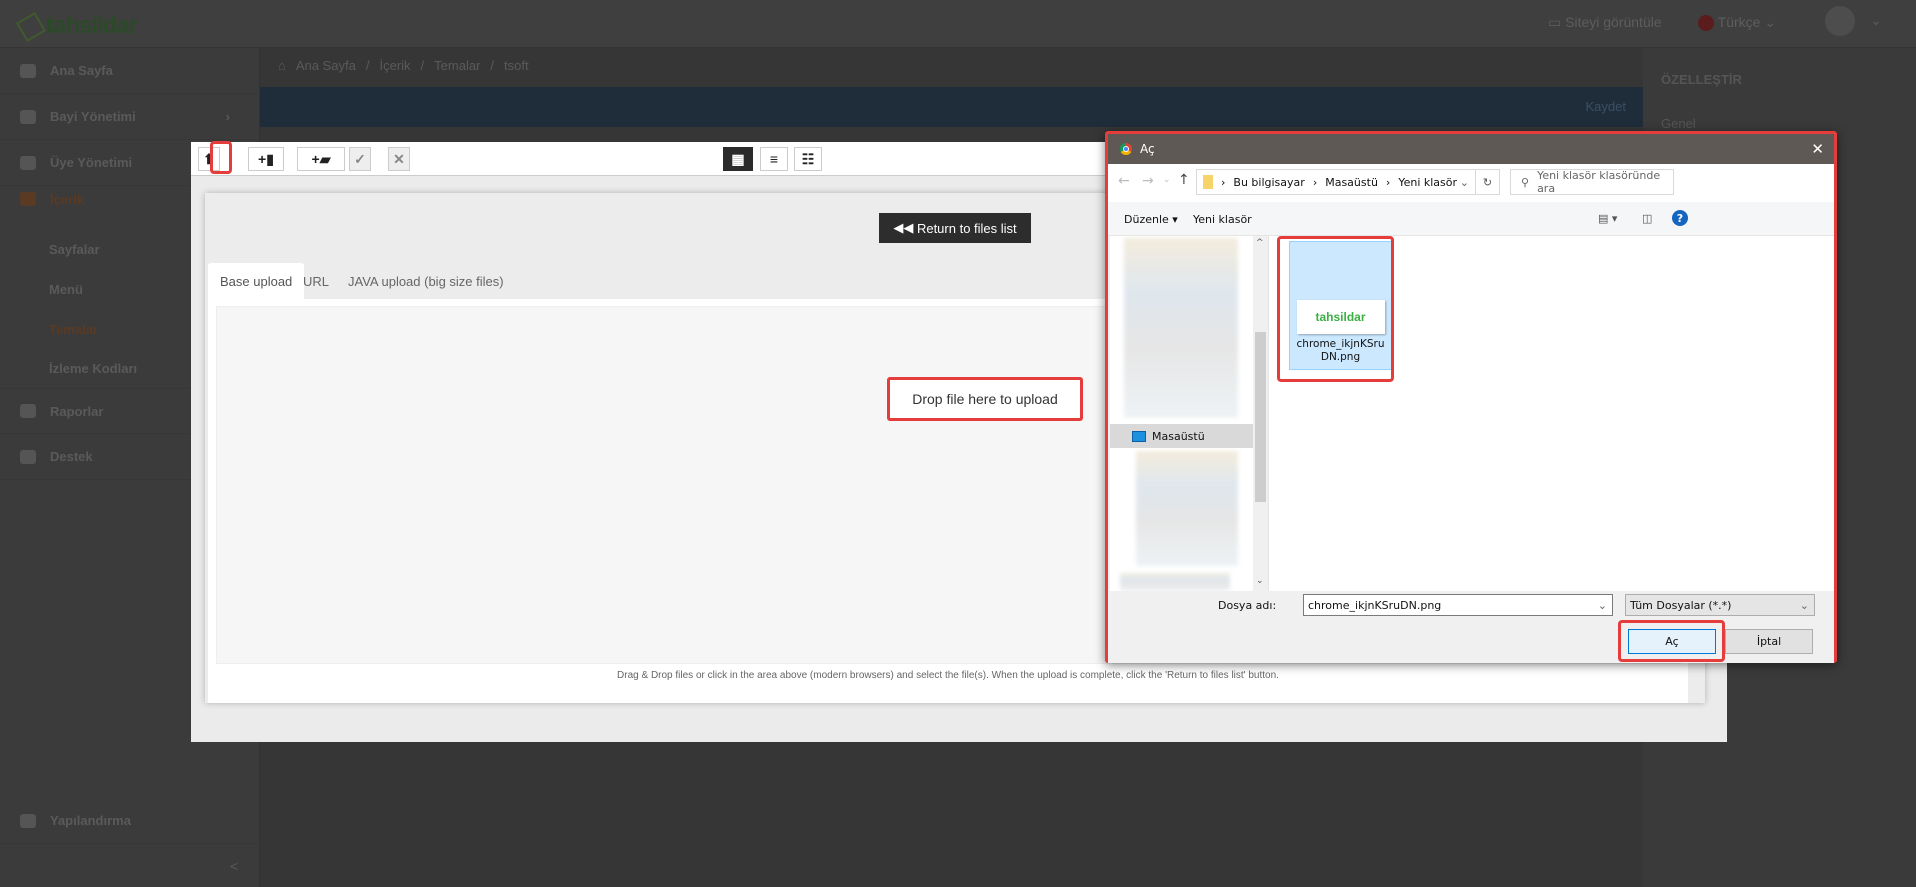 Image resolution: width=1916 pixels, height=887 pixels. What do you see at coordinates (426, 281) in the screenshot?
I see `tab-java-upload: JAVA upload (big size files)` at bounding box center [426, 281].